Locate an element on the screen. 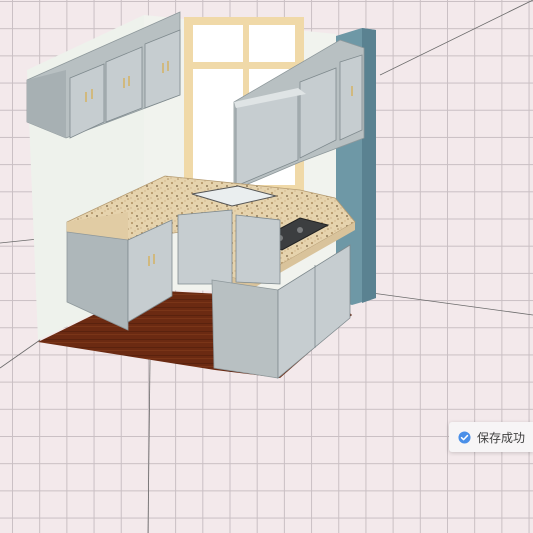 The width and height of the screenshot is (533, 533). save-success-toast: 保存成功 is located at coordinates (491, 437).